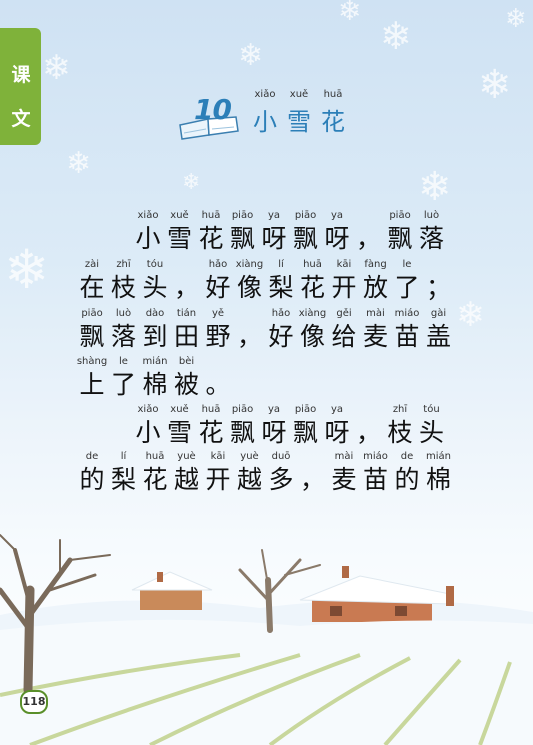  I want to click on hanzi: ；, so click(438, 287).